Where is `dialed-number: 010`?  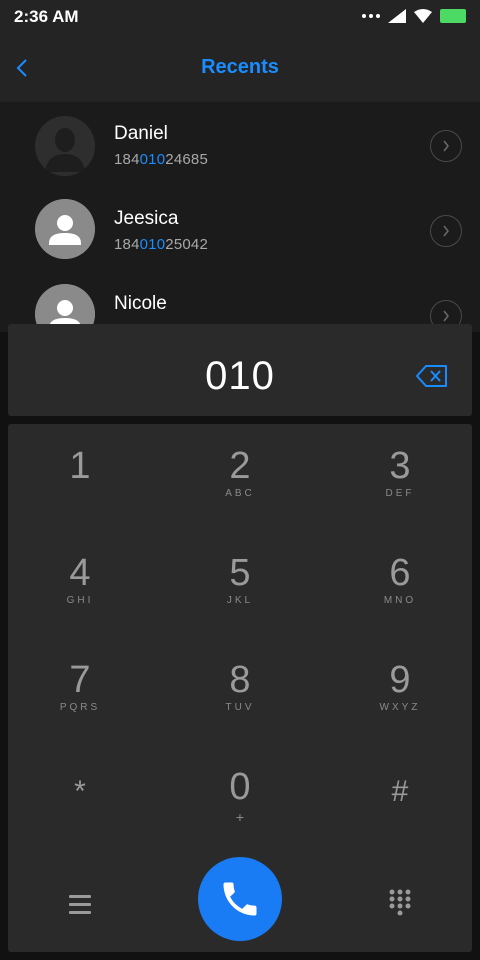 dialed-number: 010 is located at coordinates (240, 376).